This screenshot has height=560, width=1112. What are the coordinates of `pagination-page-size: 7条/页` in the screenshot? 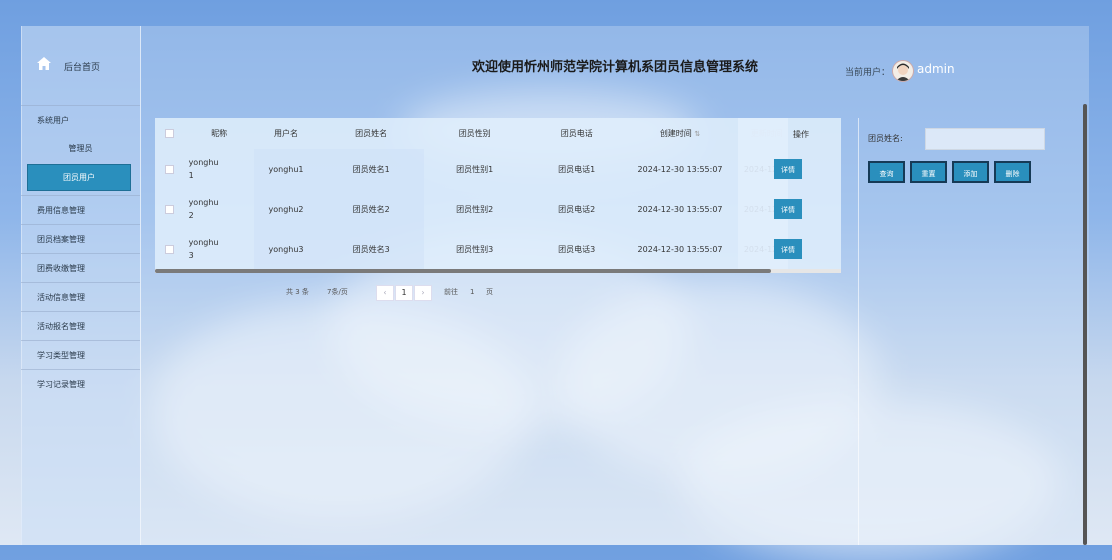 It's located at (337, 292).